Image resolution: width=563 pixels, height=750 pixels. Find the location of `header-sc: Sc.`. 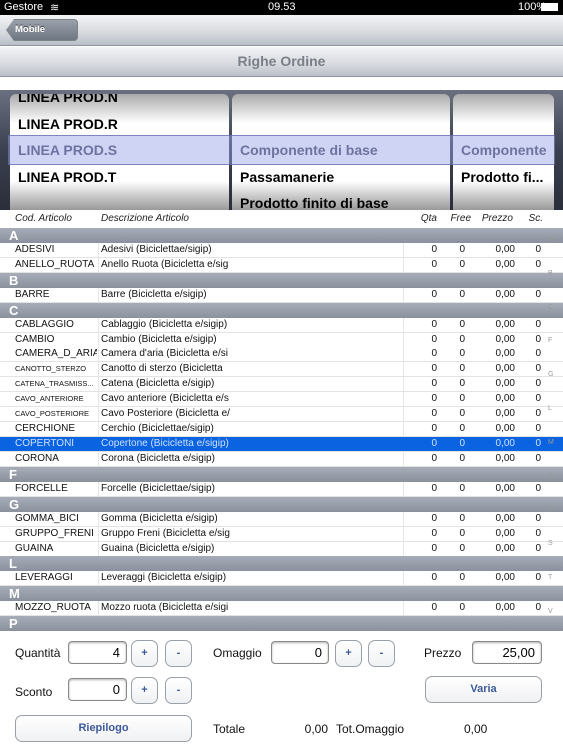

header-sc: Sc. is located at coordinates (535, 218).